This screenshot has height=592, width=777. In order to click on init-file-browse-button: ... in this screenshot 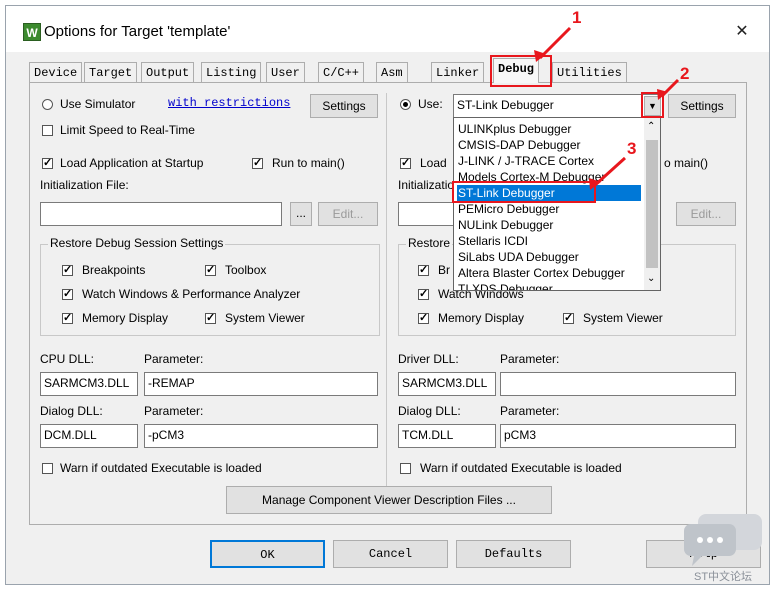, I will do `click(301, 214)`.